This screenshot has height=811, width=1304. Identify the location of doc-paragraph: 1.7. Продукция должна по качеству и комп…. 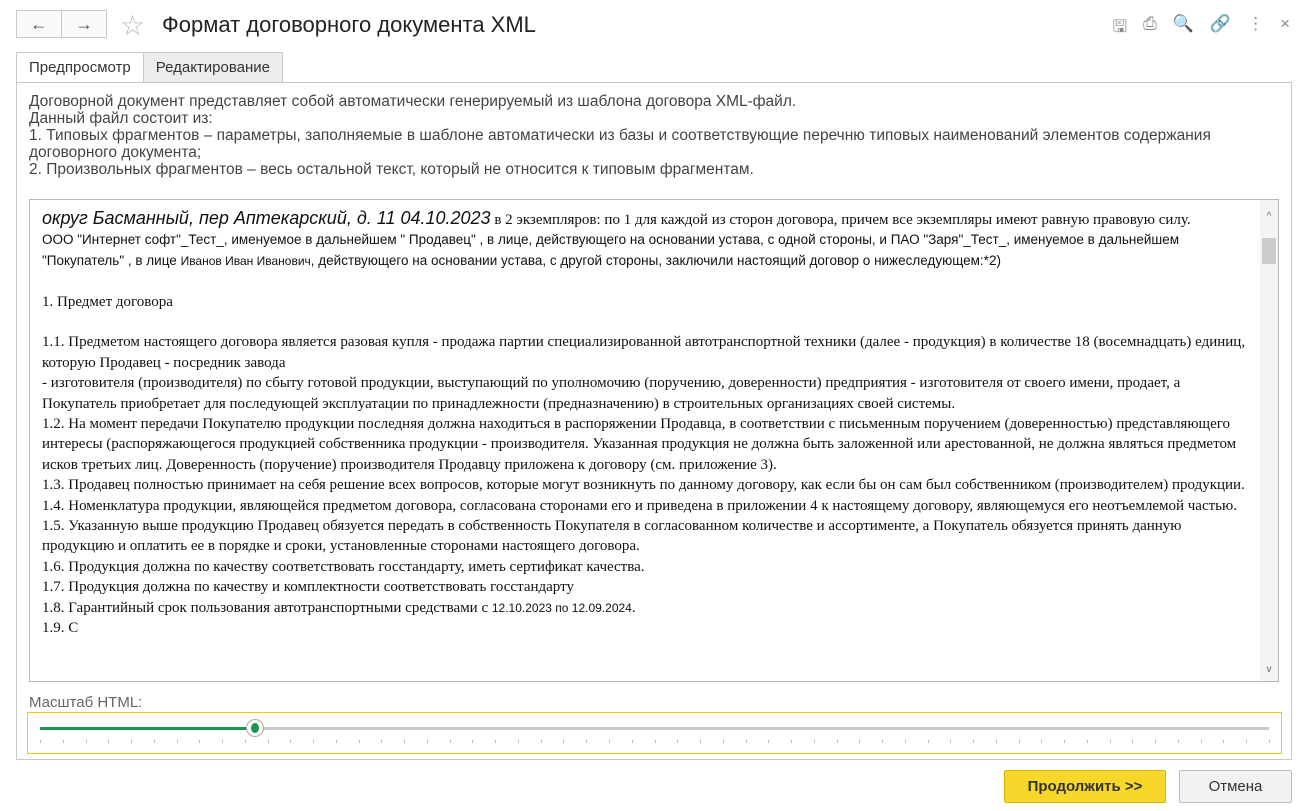
(308, 587).